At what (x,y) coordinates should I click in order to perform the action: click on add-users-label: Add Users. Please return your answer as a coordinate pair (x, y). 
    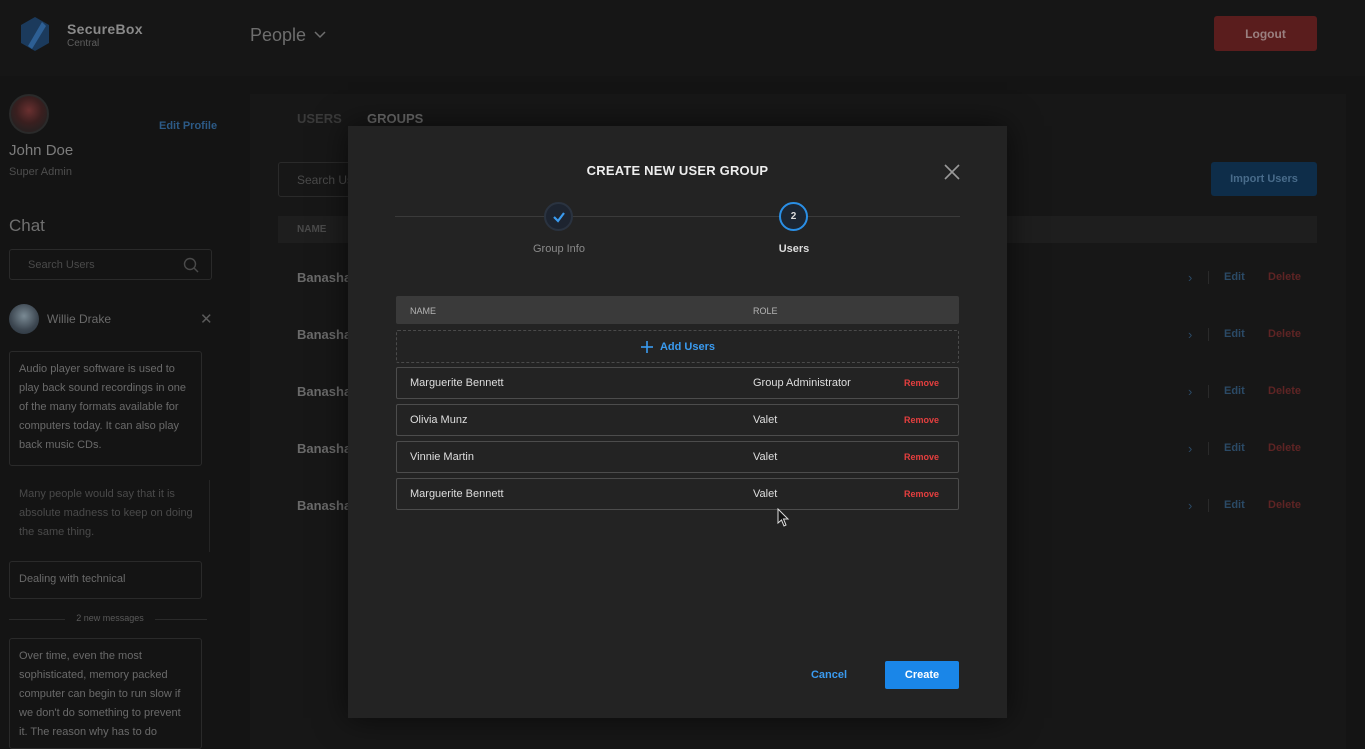
    Looking at the image, I should click on (687, 346).